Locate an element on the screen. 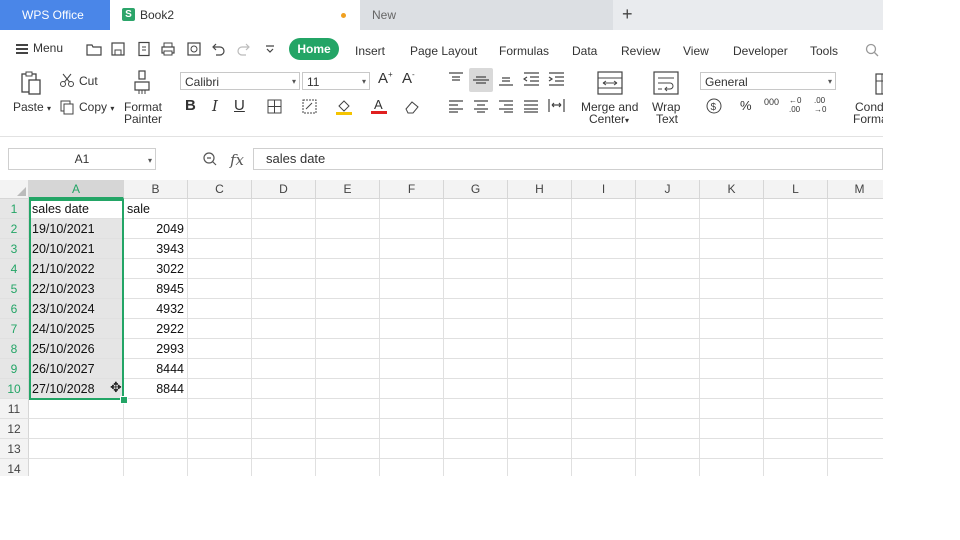 The width and height of the screenshot is (960, 540). tab-developer: Developer is located at coordinates (760, 51).